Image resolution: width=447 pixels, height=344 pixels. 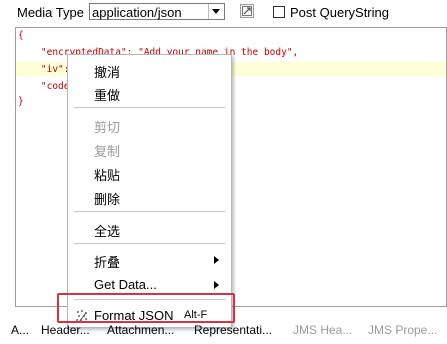 What do you see at coordinates (50, 12) in the screenshot?
I see `media-type-label: Media Type` at bounding box center [50, 12].